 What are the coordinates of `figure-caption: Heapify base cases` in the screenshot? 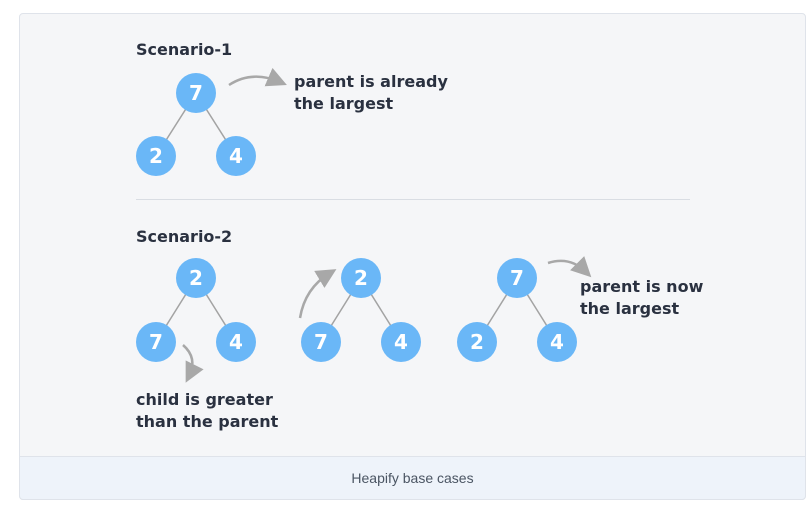 It's located at (412, 478).